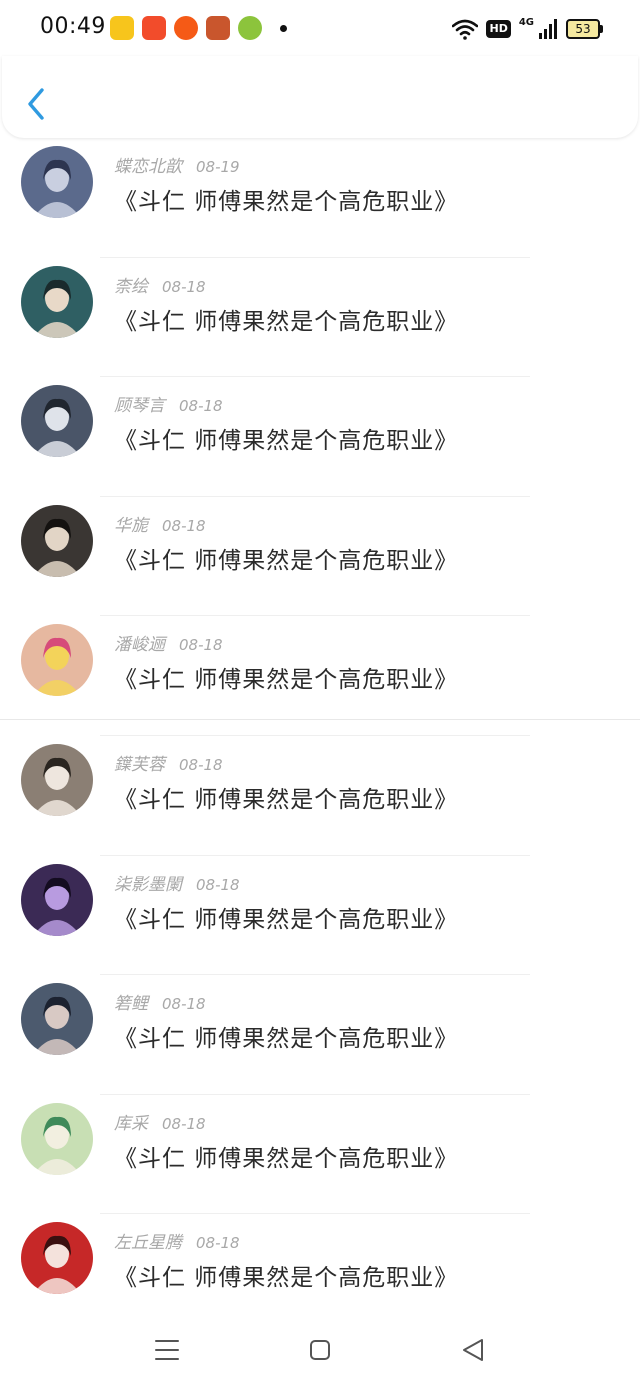  I want to click on battery-level: 53, so click(583, 29).